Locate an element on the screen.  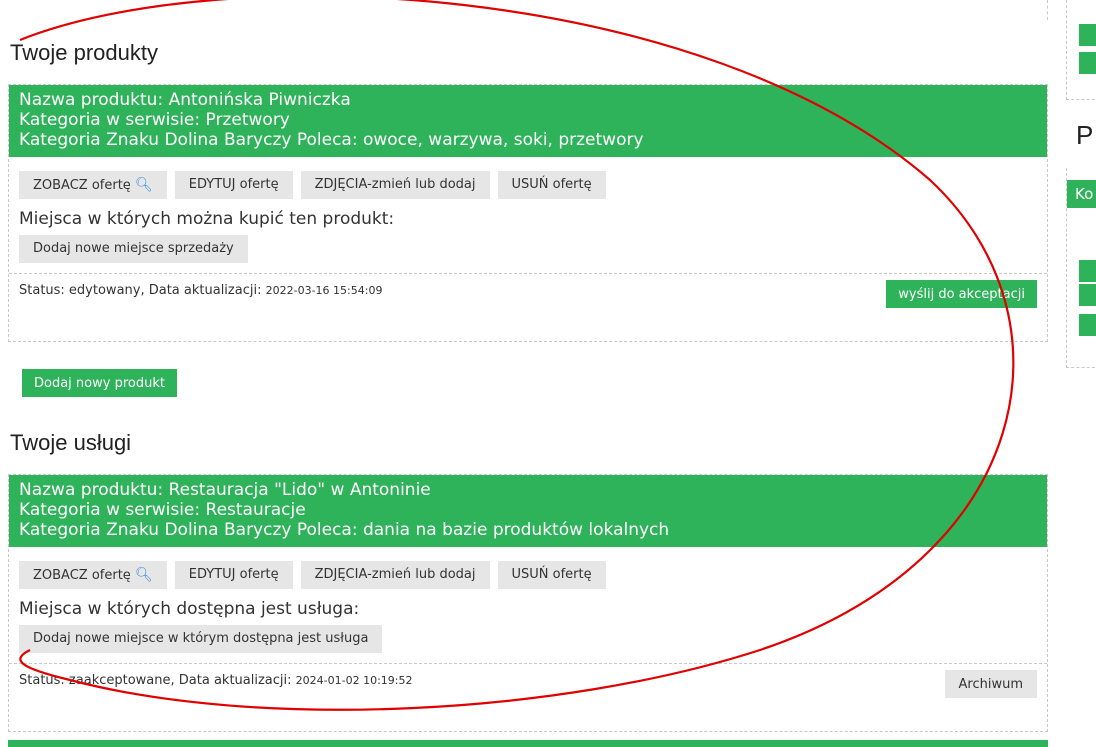
add-sale-place-button: Dodaj nowe miejsce sprzedaży is located at coordinates (133, 249).